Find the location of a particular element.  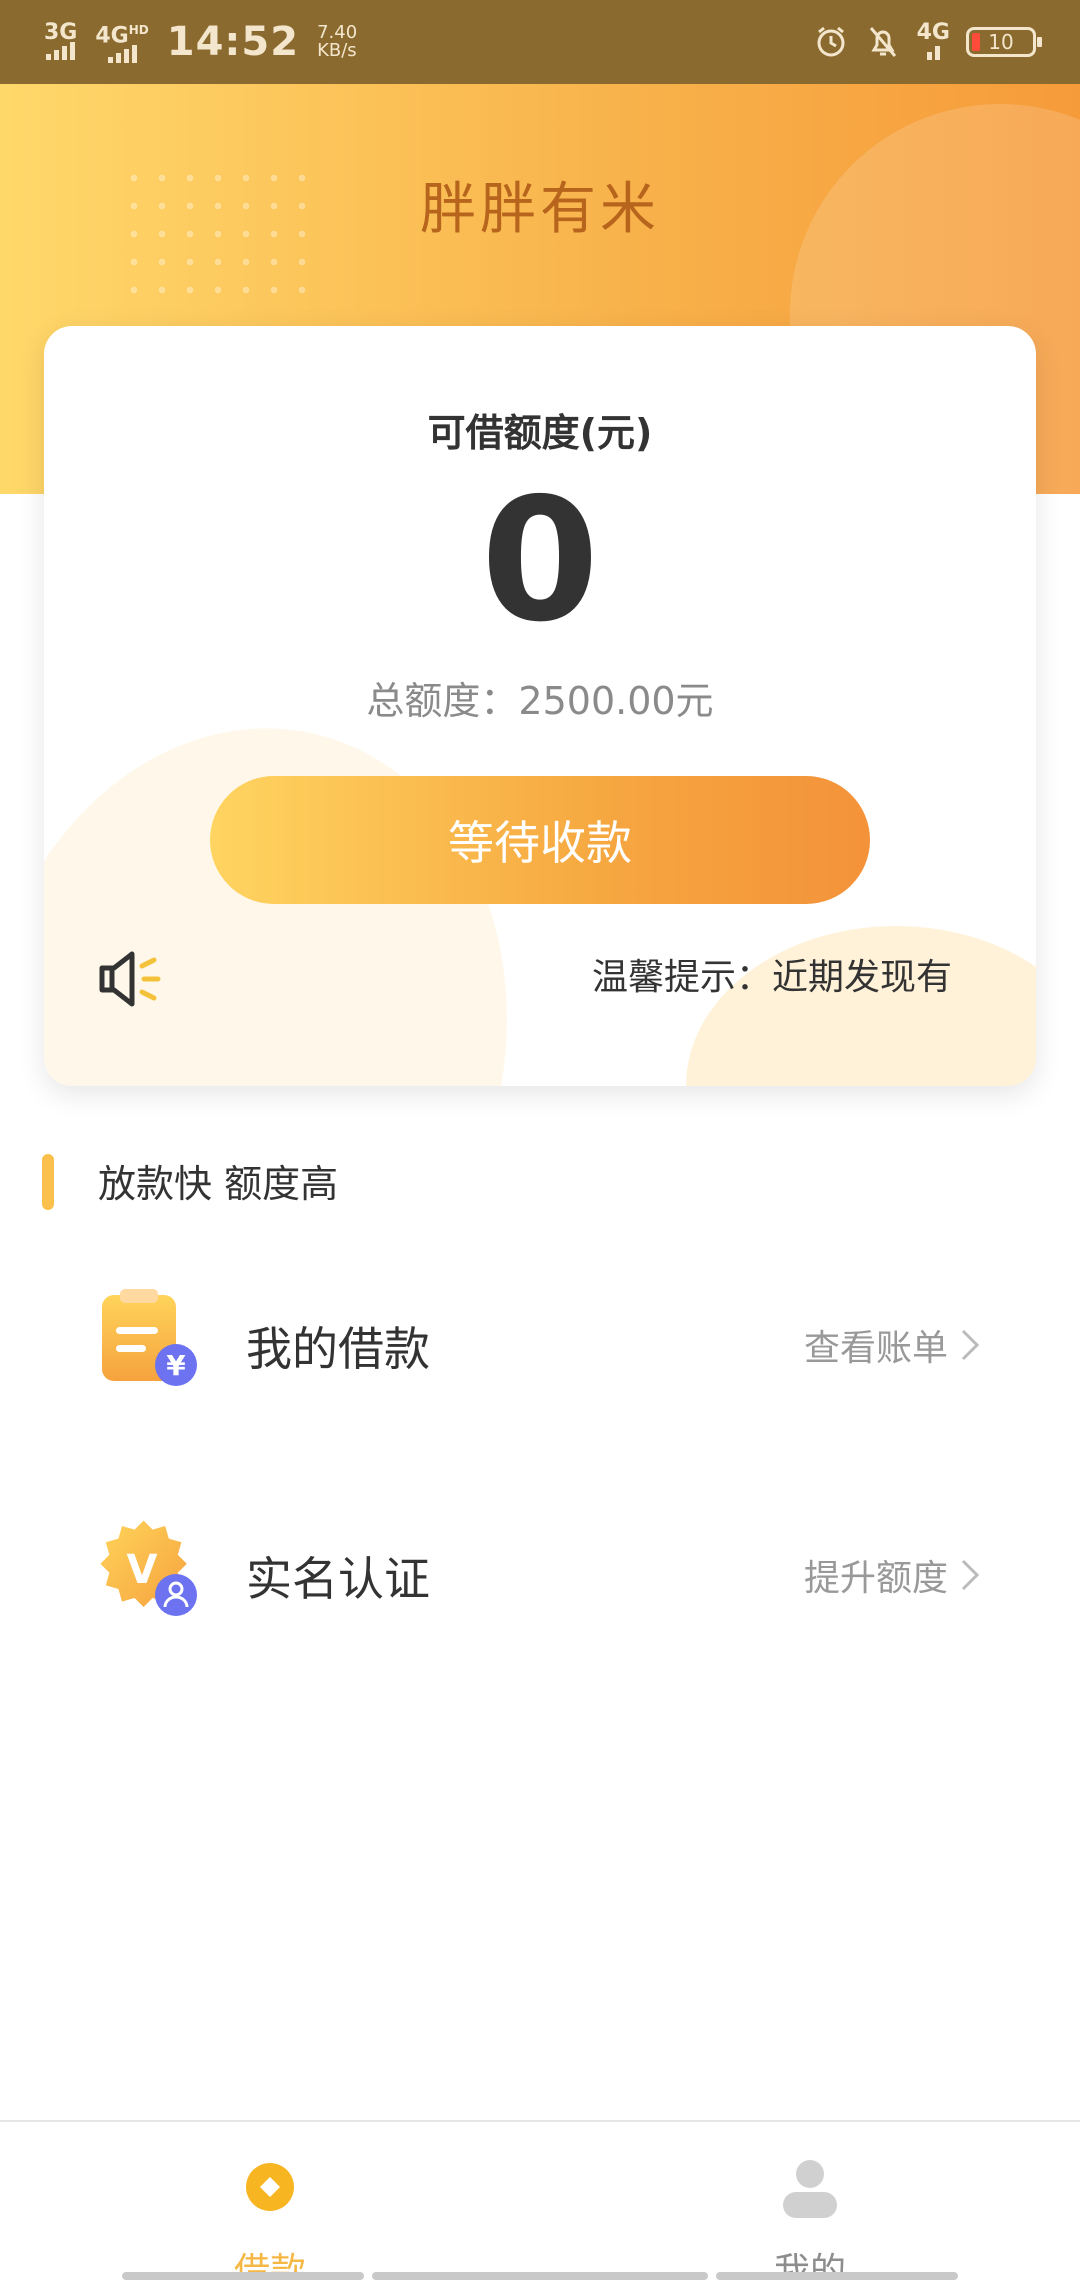

signal-4g-right-label: 4G is located at coordinates (933, 32).